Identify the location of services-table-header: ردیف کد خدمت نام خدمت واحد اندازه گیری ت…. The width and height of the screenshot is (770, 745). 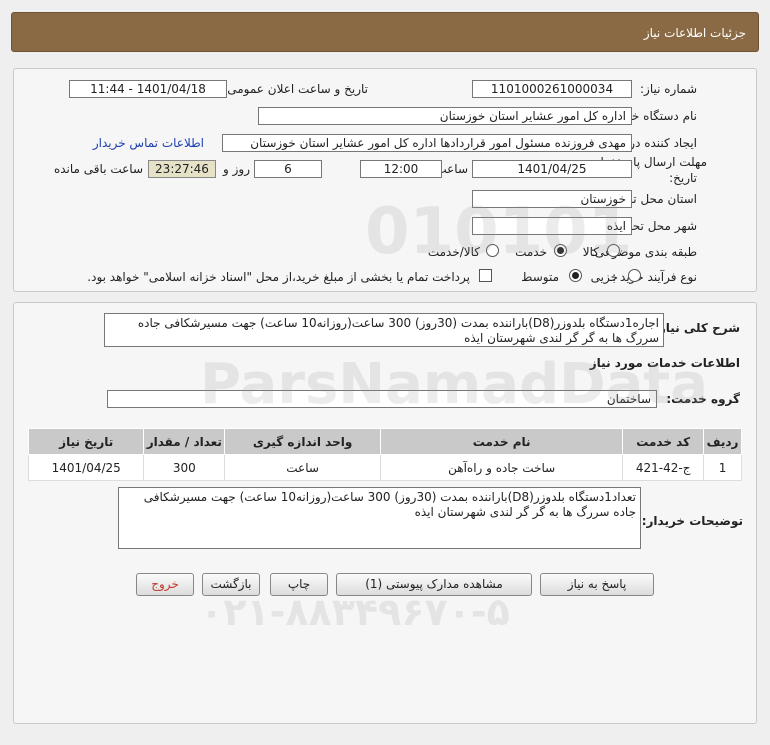
(384, 441).